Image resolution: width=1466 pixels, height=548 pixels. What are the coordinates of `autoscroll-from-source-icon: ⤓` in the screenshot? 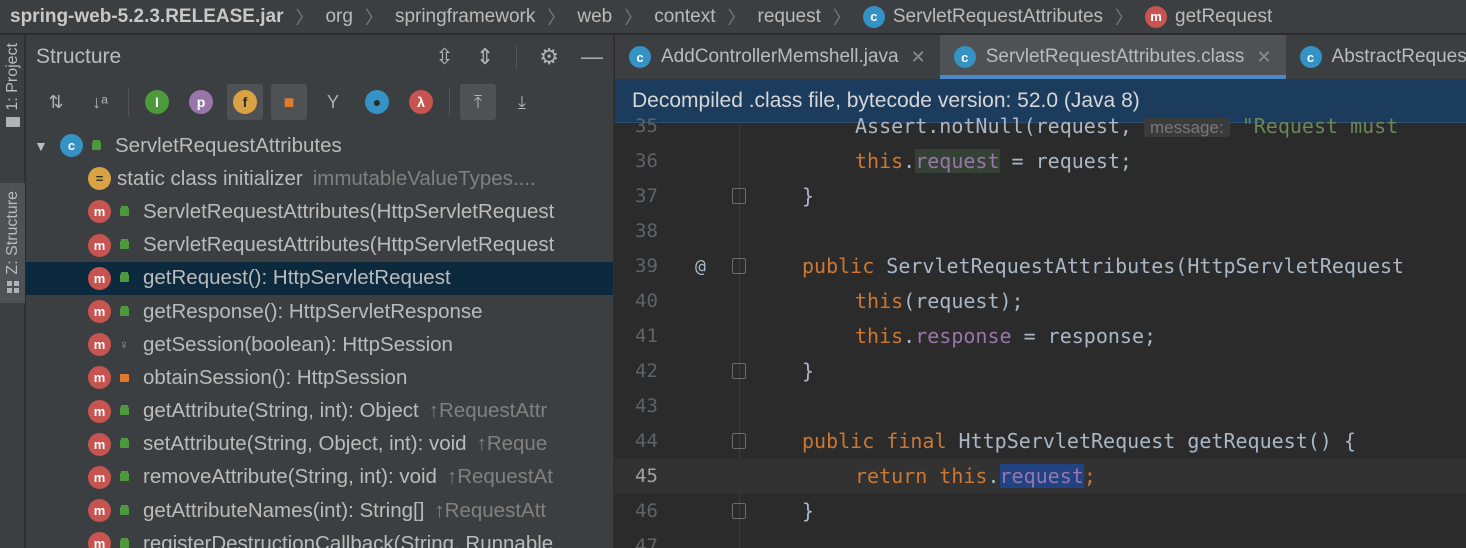 It's located at (522, 102).